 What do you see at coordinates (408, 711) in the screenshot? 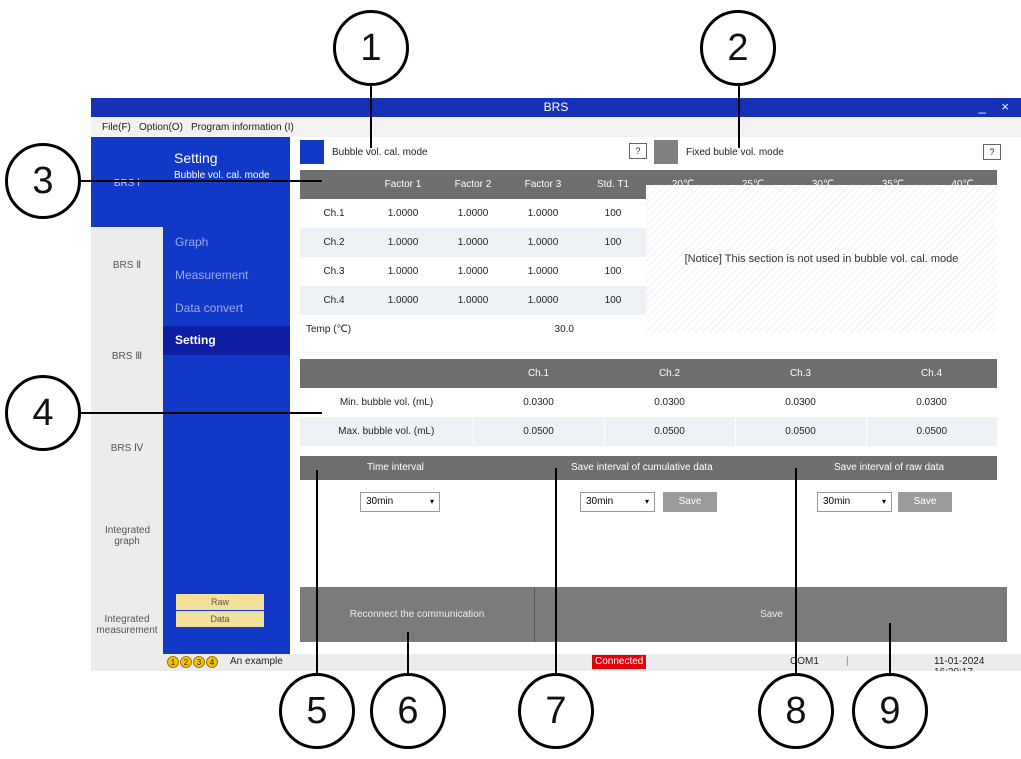
I see `callout-6: 6` at bounding box center [408, 711].